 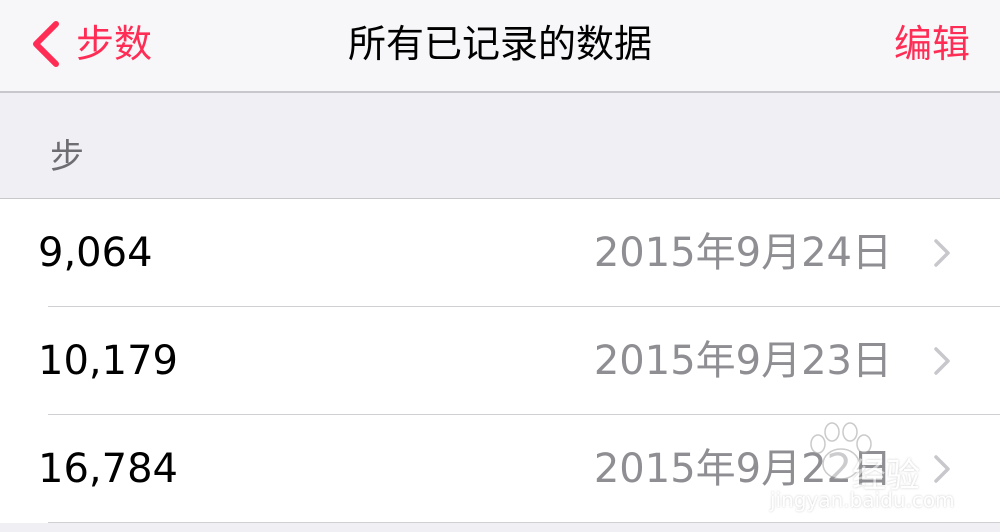 What do you see at coordinates (108, 361) in the screenshot?
I see `step-count-value: 10,179` at bounding box center [108, 361].